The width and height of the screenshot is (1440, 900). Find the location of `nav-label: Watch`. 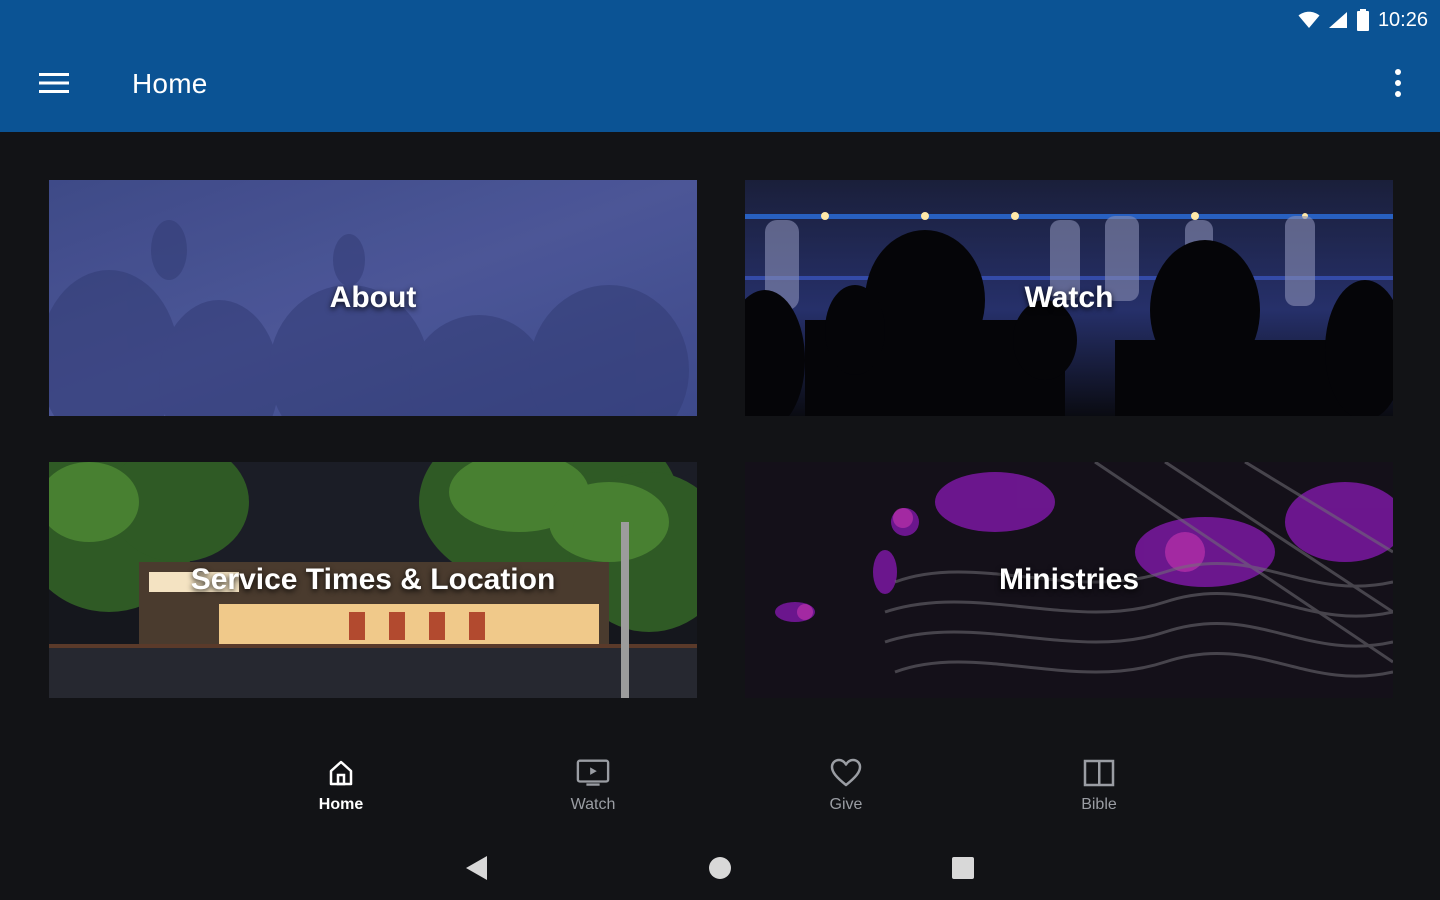

nav-label: Watch is located at coordinates (593, 804).